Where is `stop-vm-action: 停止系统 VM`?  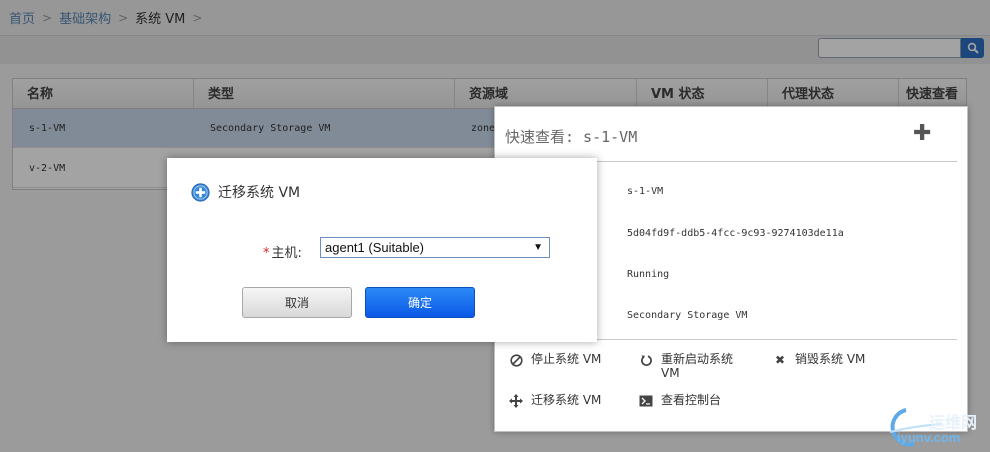 stop-vm-action: 停止系统 VM is located at coordinates (555, 359).